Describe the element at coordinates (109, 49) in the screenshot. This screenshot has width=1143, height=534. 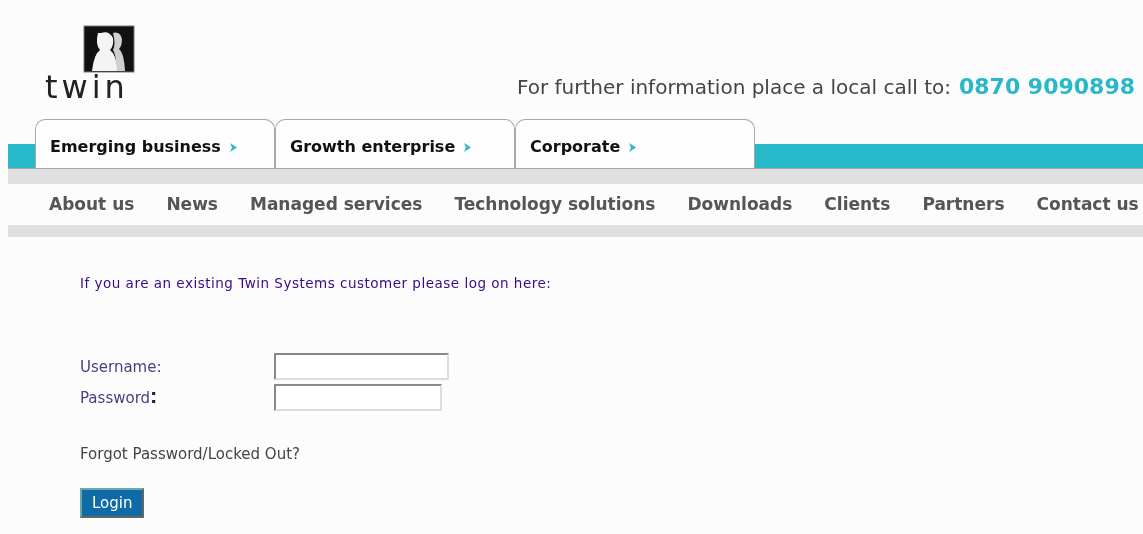
I see `logo-icon` at that location.